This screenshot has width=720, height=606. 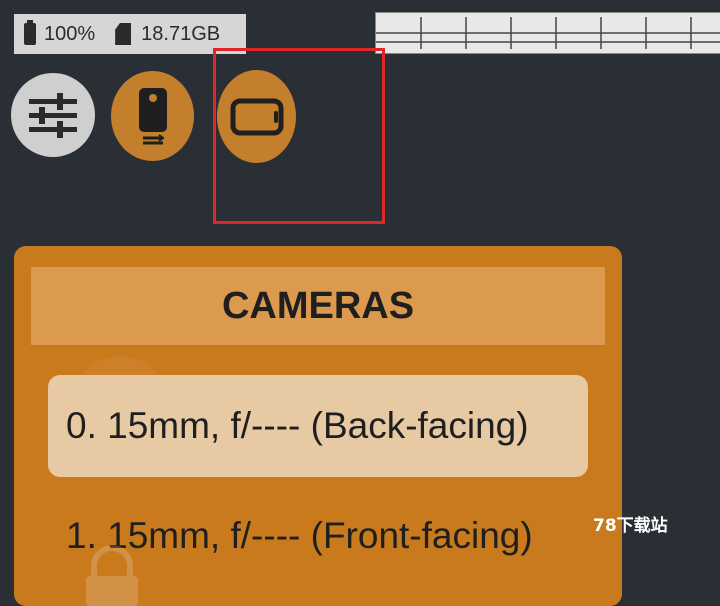 I want to click on storage-free: 18.71GB, so click(x=181, y=33).